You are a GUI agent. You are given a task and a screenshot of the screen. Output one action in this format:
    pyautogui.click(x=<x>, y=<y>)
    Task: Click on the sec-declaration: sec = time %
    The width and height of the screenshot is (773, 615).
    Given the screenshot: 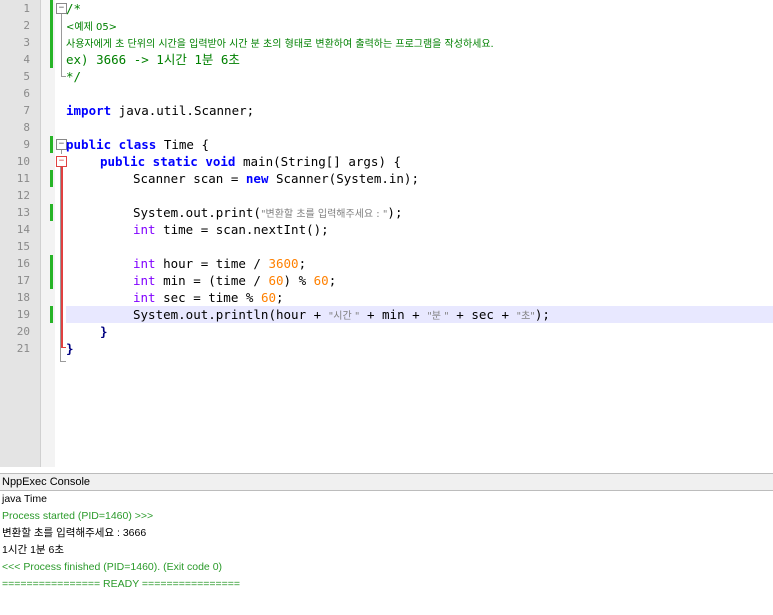 What is the action you would take?
    pyautogui.click(x=208, y=297)
    